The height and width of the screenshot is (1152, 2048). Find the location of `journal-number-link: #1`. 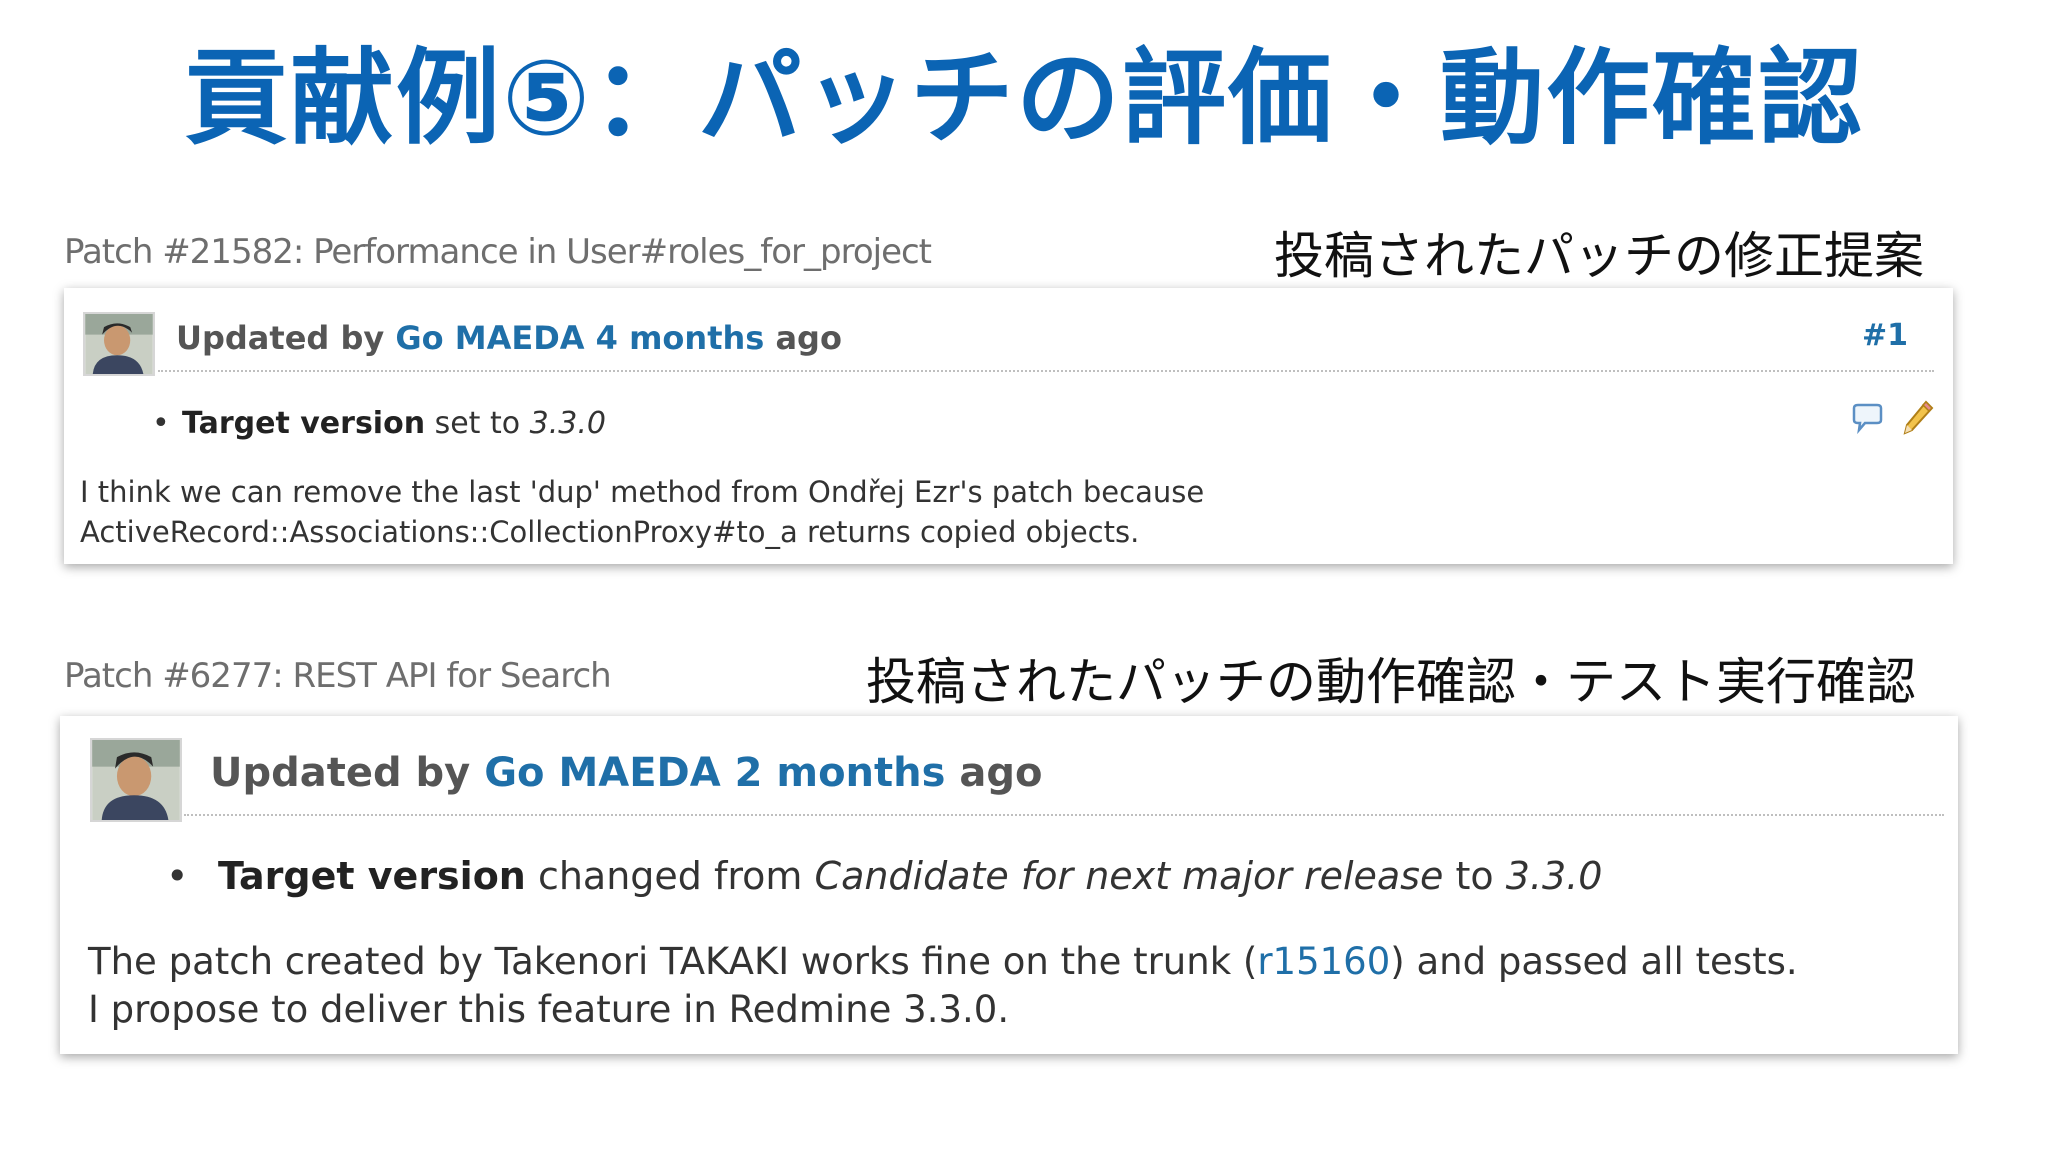

journal-number-link: #1 is located at coordinates (1885, 335).